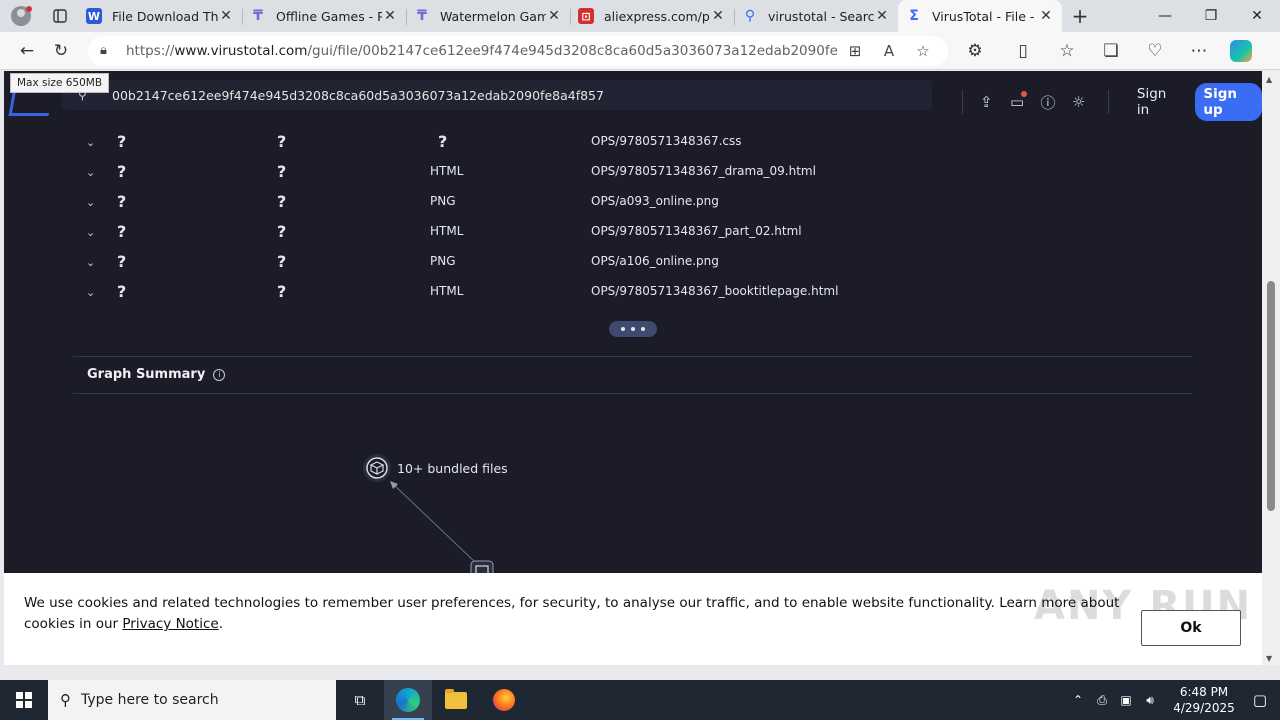  What do you see at coordinates (1102, 700) in the screenshot?
I see `device-icon: ⎙` at bounding box center [1102, 700].